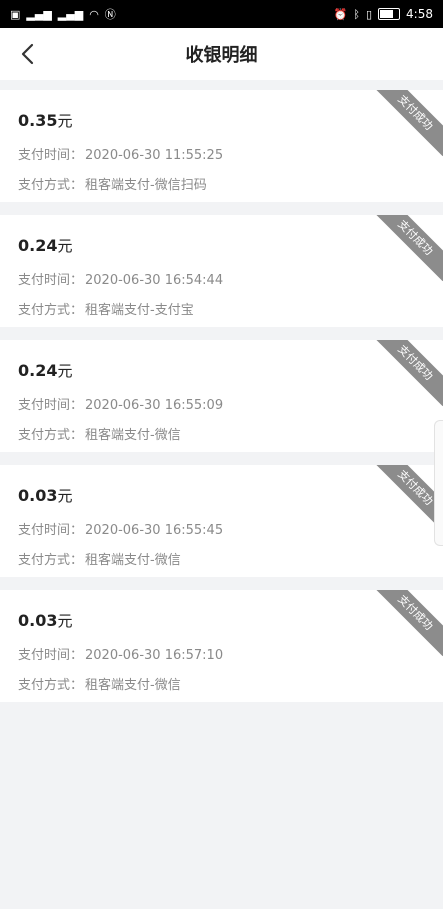  What do you see at coordinates (438, 483) in the screenshot?
I see `side-handle` at bounding box center [438, 483].